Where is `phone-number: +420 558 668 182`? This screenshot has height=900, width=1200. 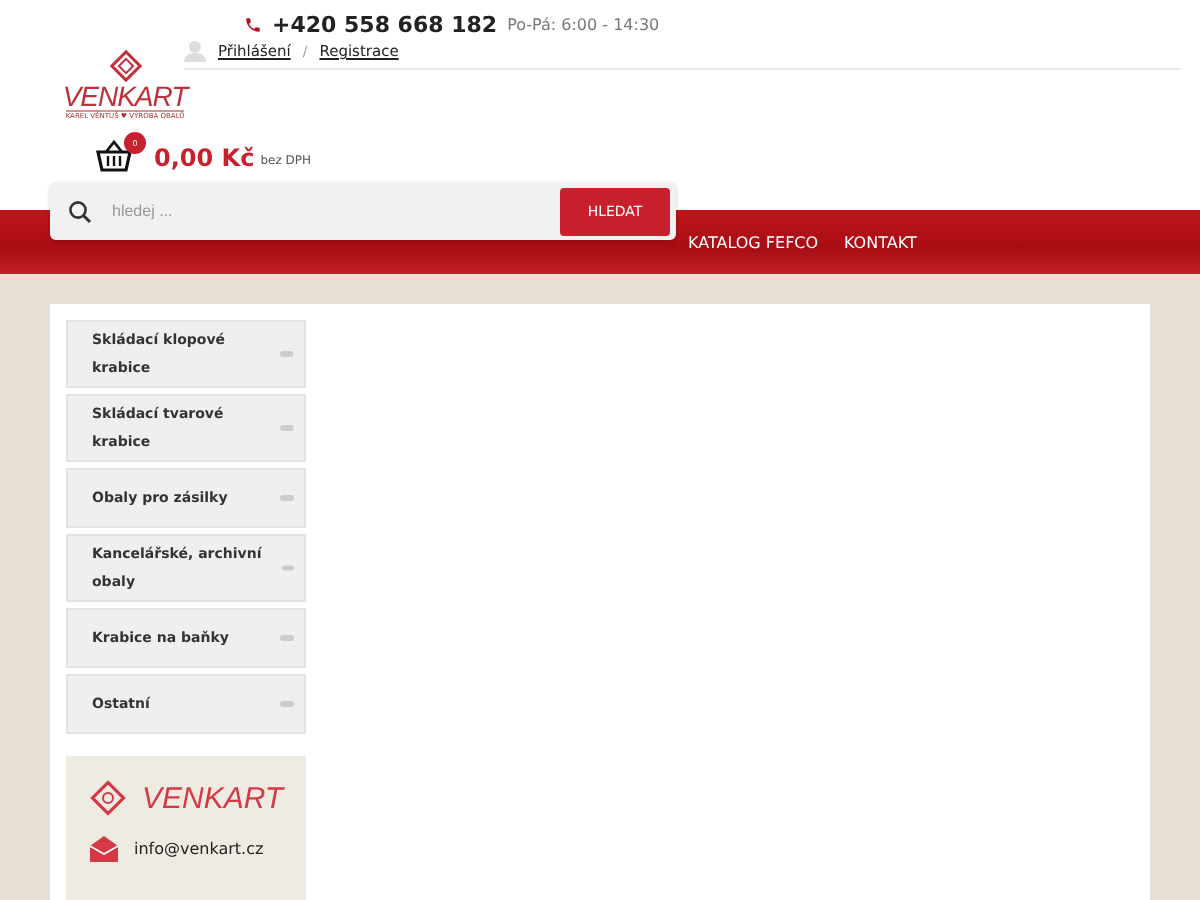
phone-number: +420 558 668 182 is located at coordinates (385, 24).